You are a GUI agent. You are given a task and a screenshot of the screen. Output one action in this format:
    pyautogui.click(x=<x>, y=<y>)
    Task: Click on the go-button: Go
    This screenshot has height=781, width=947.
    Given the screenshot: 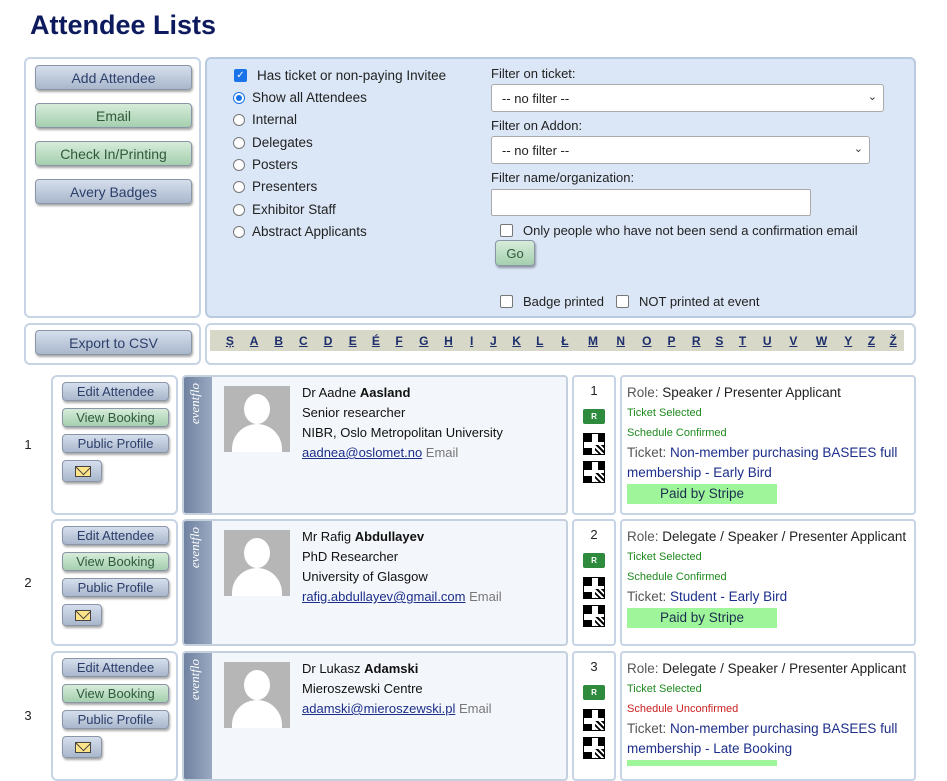 What is the action you would take?
    pyautogui.click(x=515, y=253)
    